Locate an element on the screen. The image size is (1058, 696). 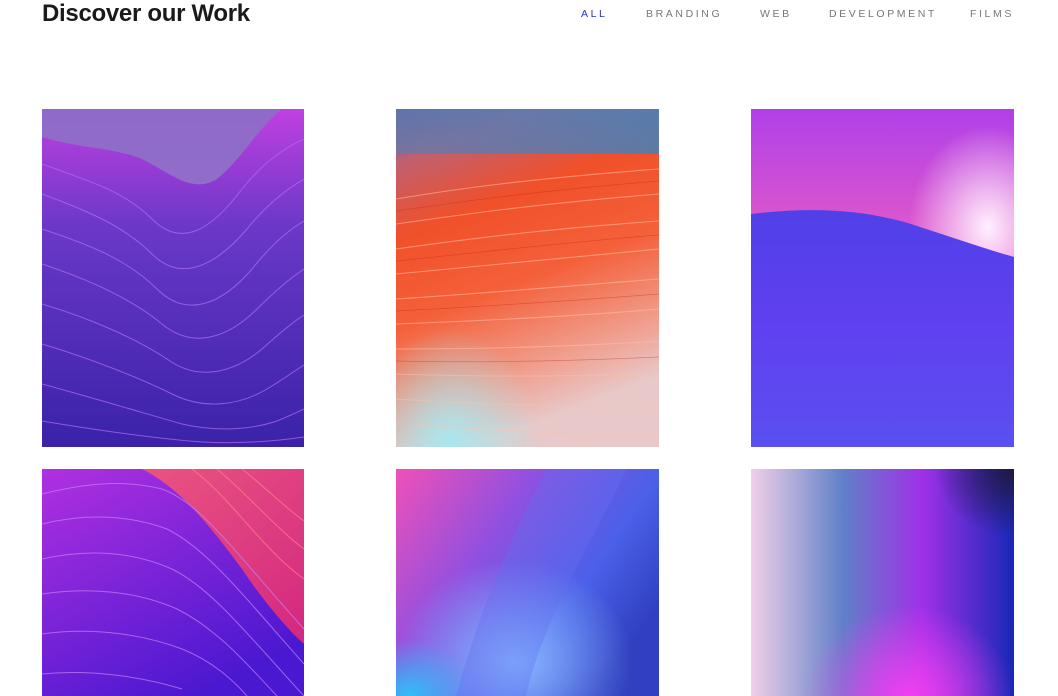
portfolio-filter-nav: ALL BRANDING WEB DEVELOPMENT FILMS is located at coordinates (529, 14).